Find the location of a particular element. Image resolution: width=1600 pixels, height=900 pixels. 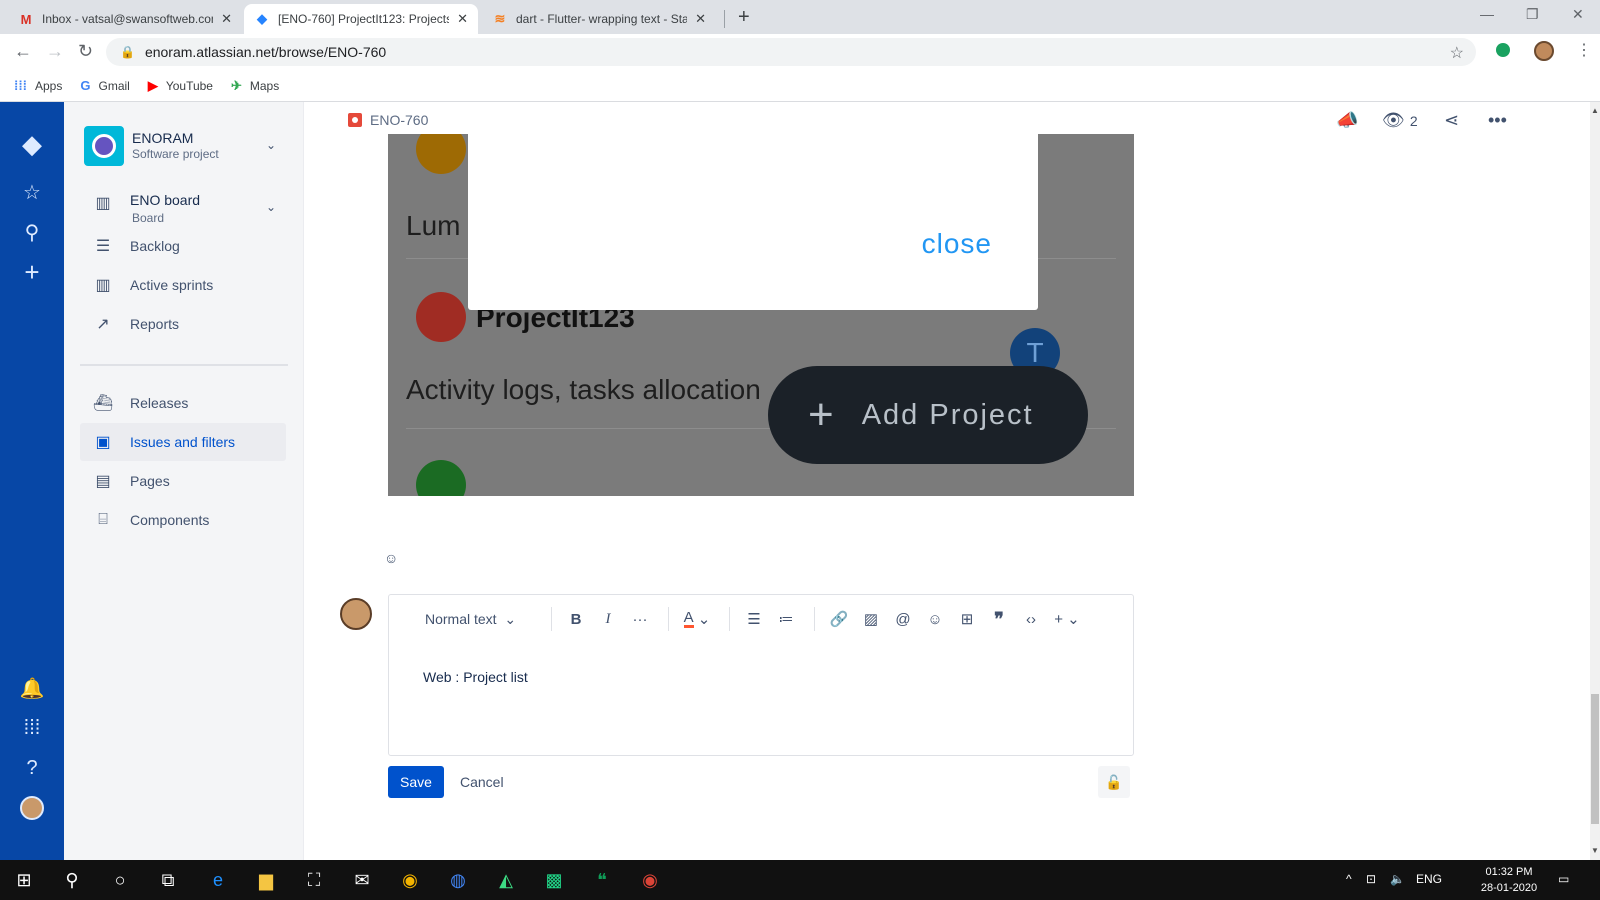

forward-icon: → is located at coordinates (55, 51).